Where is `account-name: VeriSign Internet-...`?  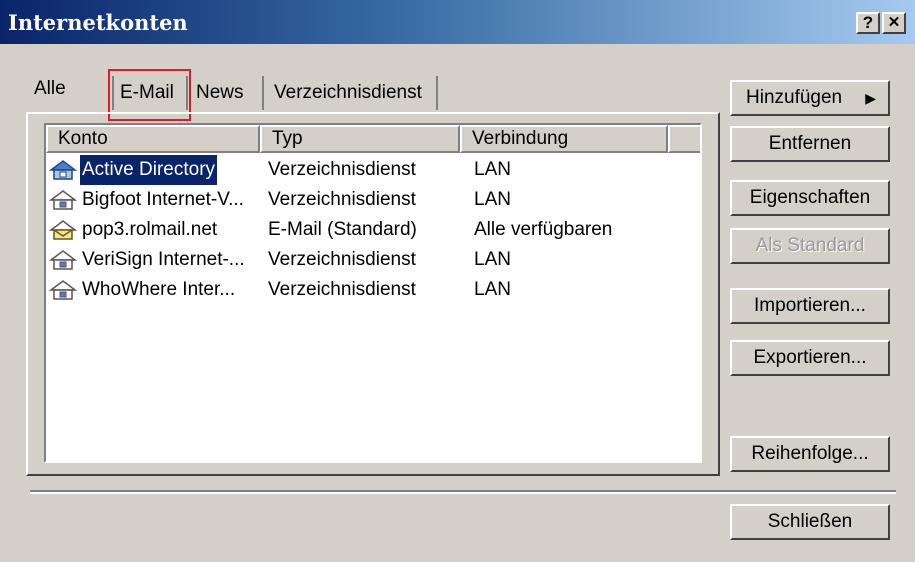 account-name: VeriSign Internet-... is located at coordinates (163, 259).